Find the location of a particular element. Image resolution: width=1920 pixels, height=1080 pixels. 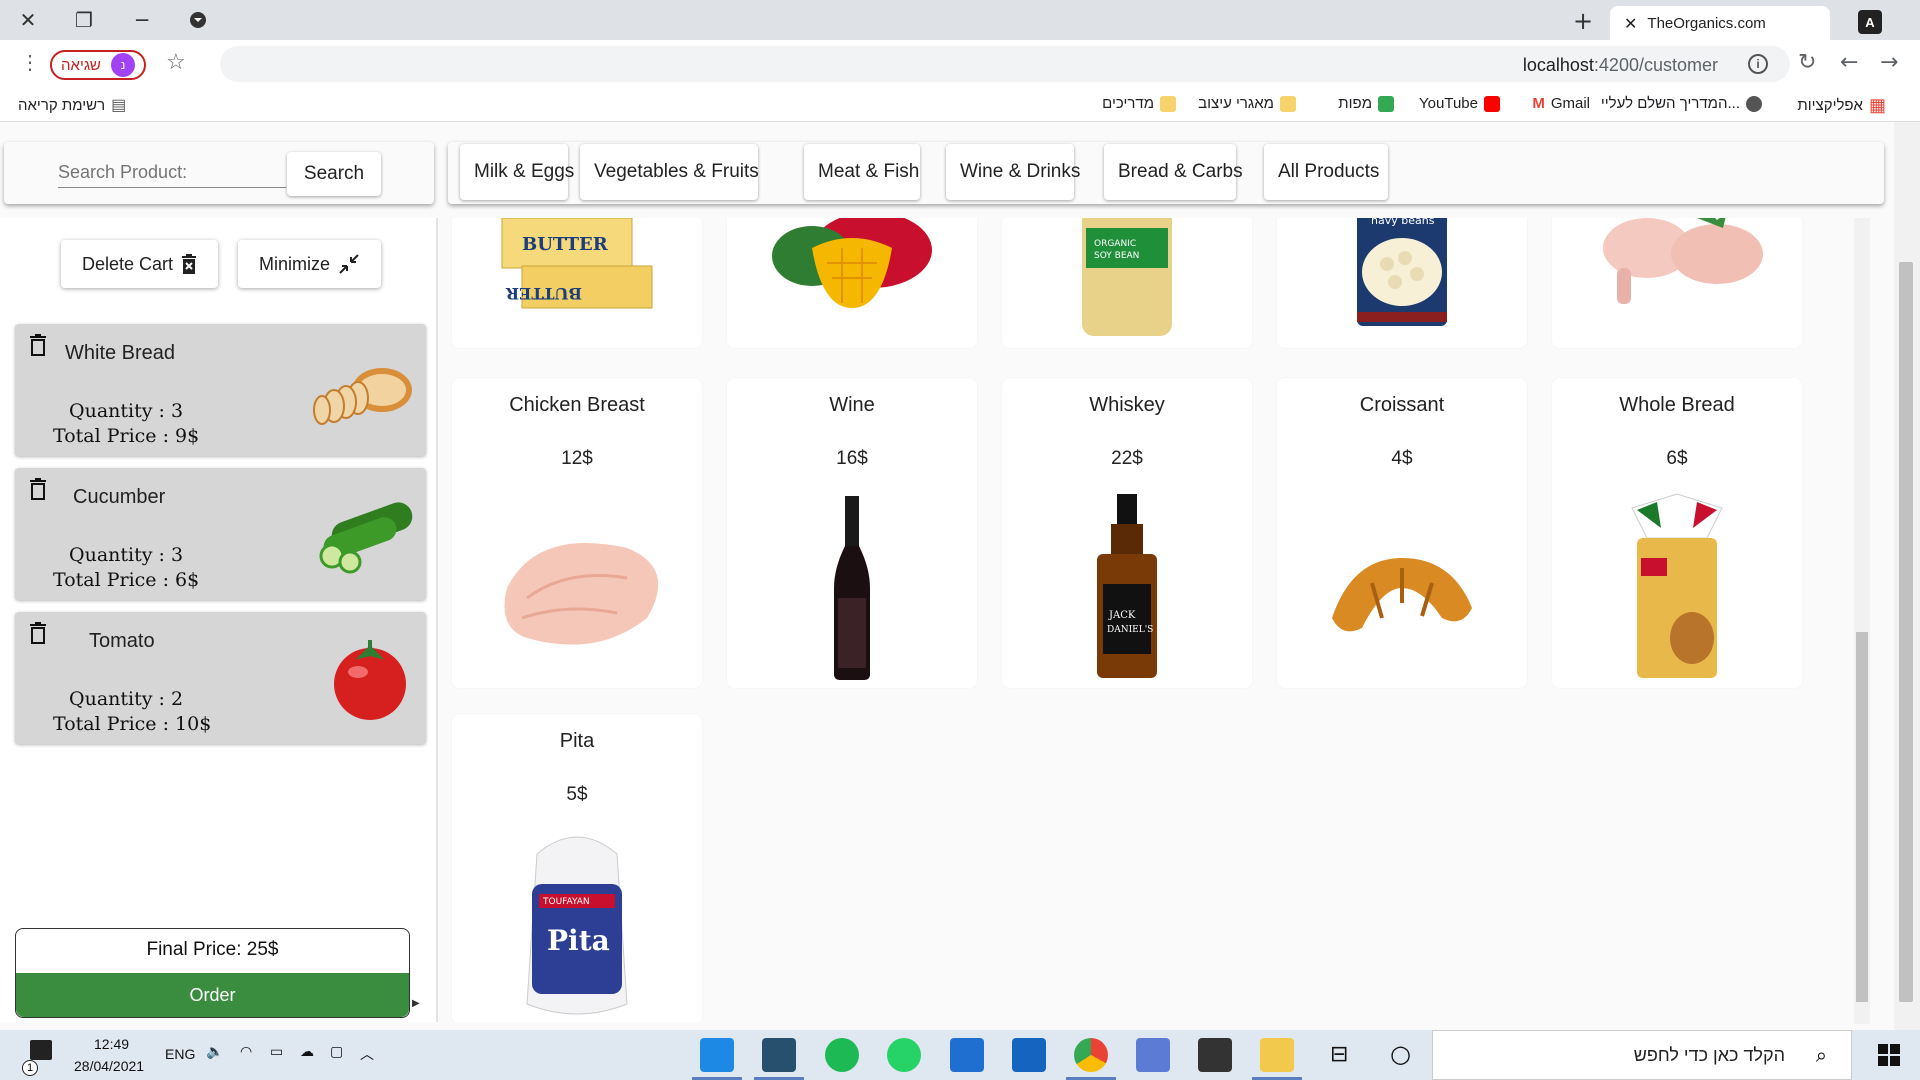

delete-cart-button: Delete Cart is located at coordinates (139, 264).